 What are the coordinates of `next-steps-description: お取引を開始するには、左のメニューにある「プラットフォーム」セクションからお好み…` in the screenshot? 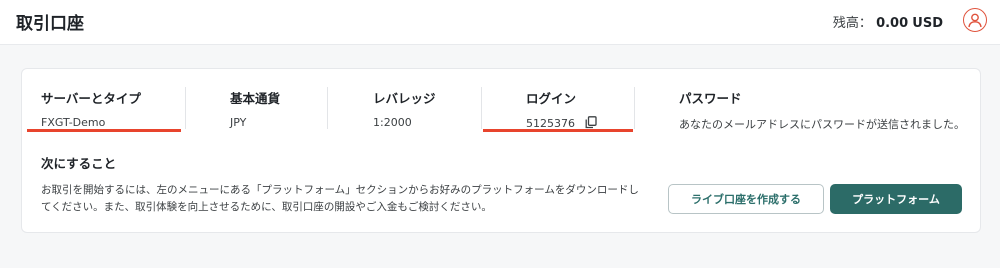 It's located at (351, 199).